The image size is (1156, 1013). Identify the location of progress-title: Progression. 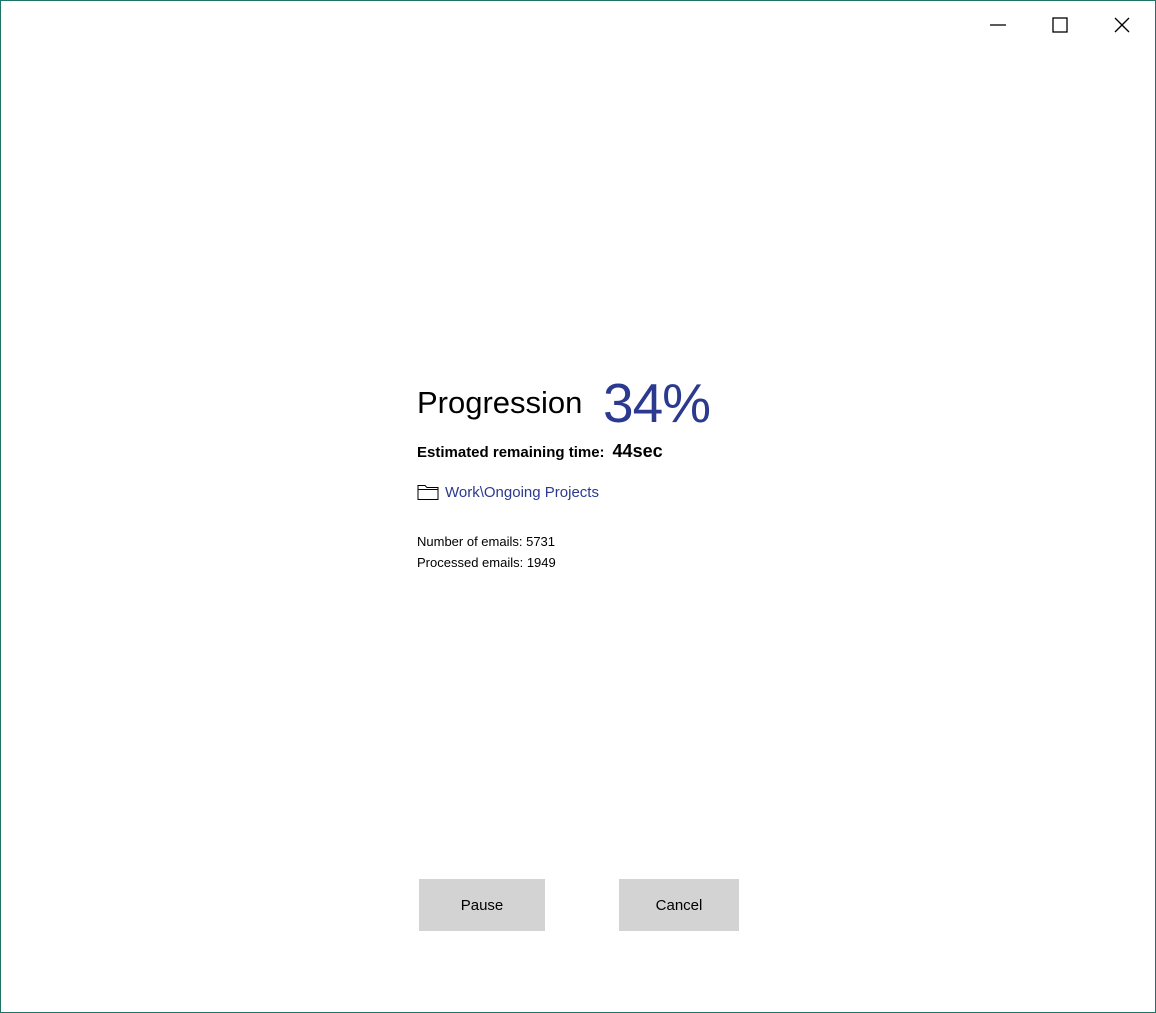
(500, 402).